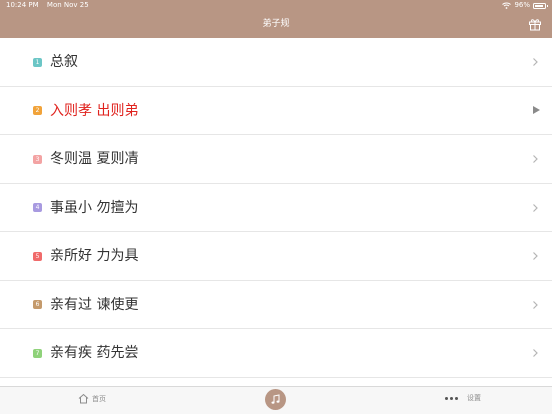 The image size is (552, 414). What do you see at coordinates (507, 5) in the screenshot?
I see `wifi-icon` at bounding box center [507, 5].